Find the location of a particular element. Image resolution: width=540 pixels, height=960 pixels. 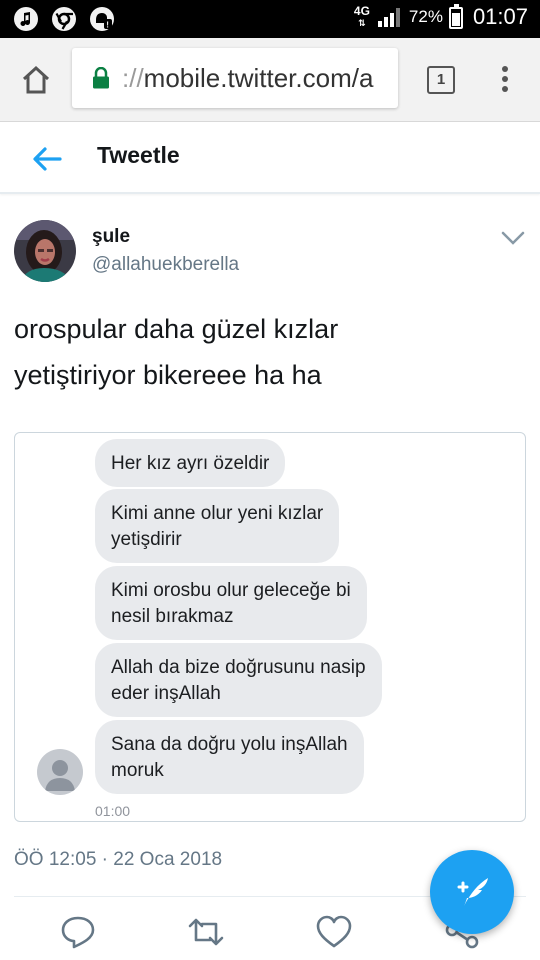

page-title: Tweetle is located at coordinates (138, 155).